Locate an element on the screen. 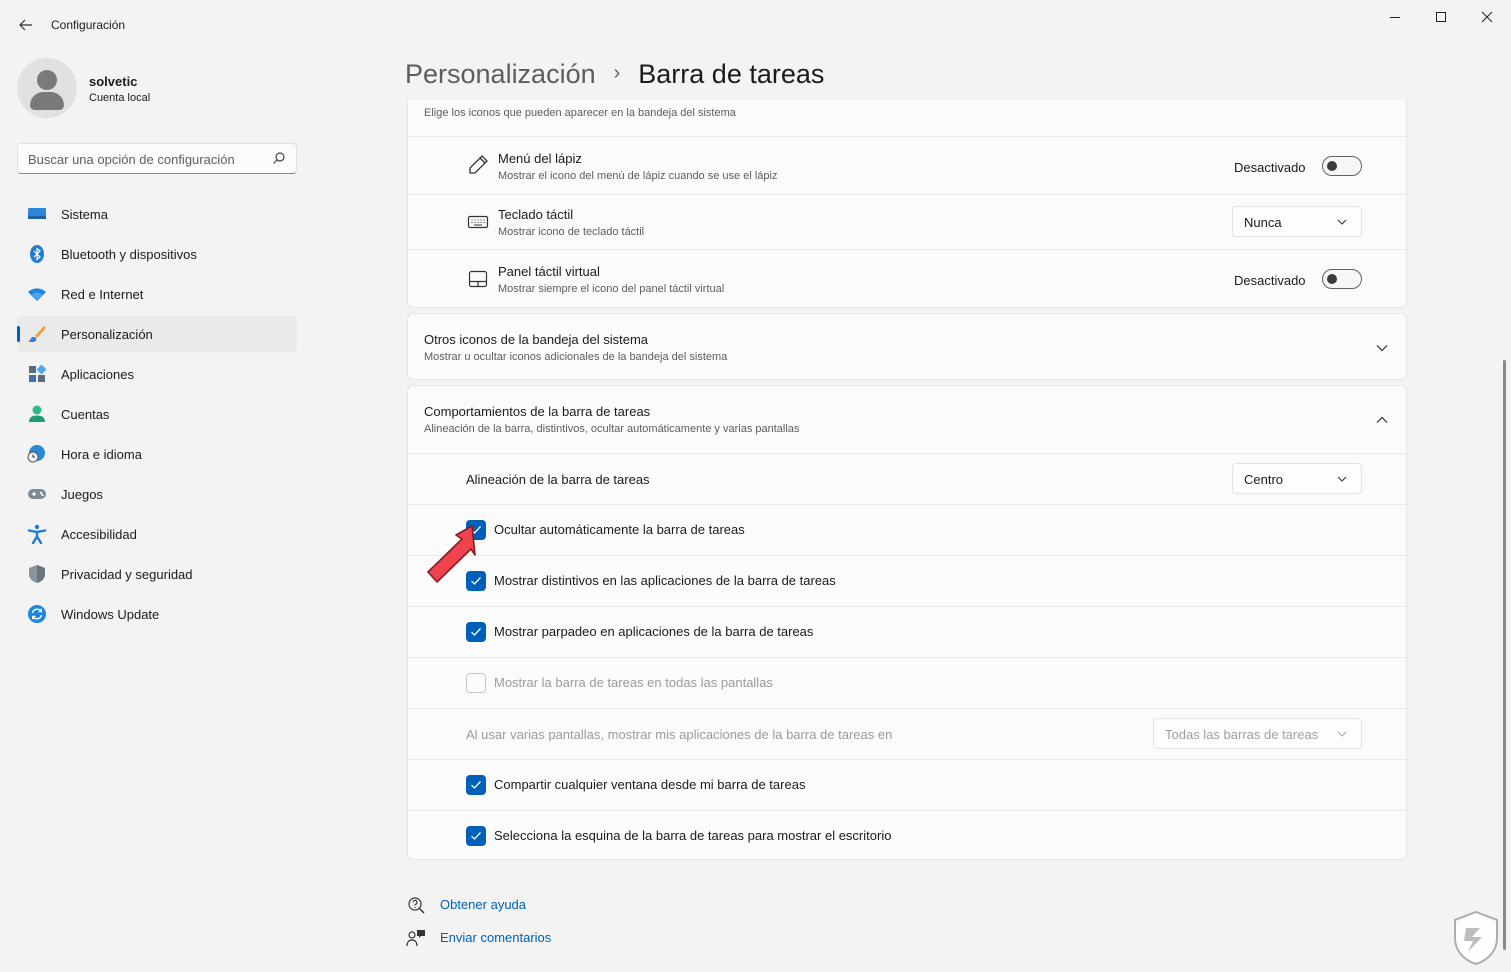 This screenshot has height=972, width=1511. pen-menu-toggle is located at coordinates (1342, 166).